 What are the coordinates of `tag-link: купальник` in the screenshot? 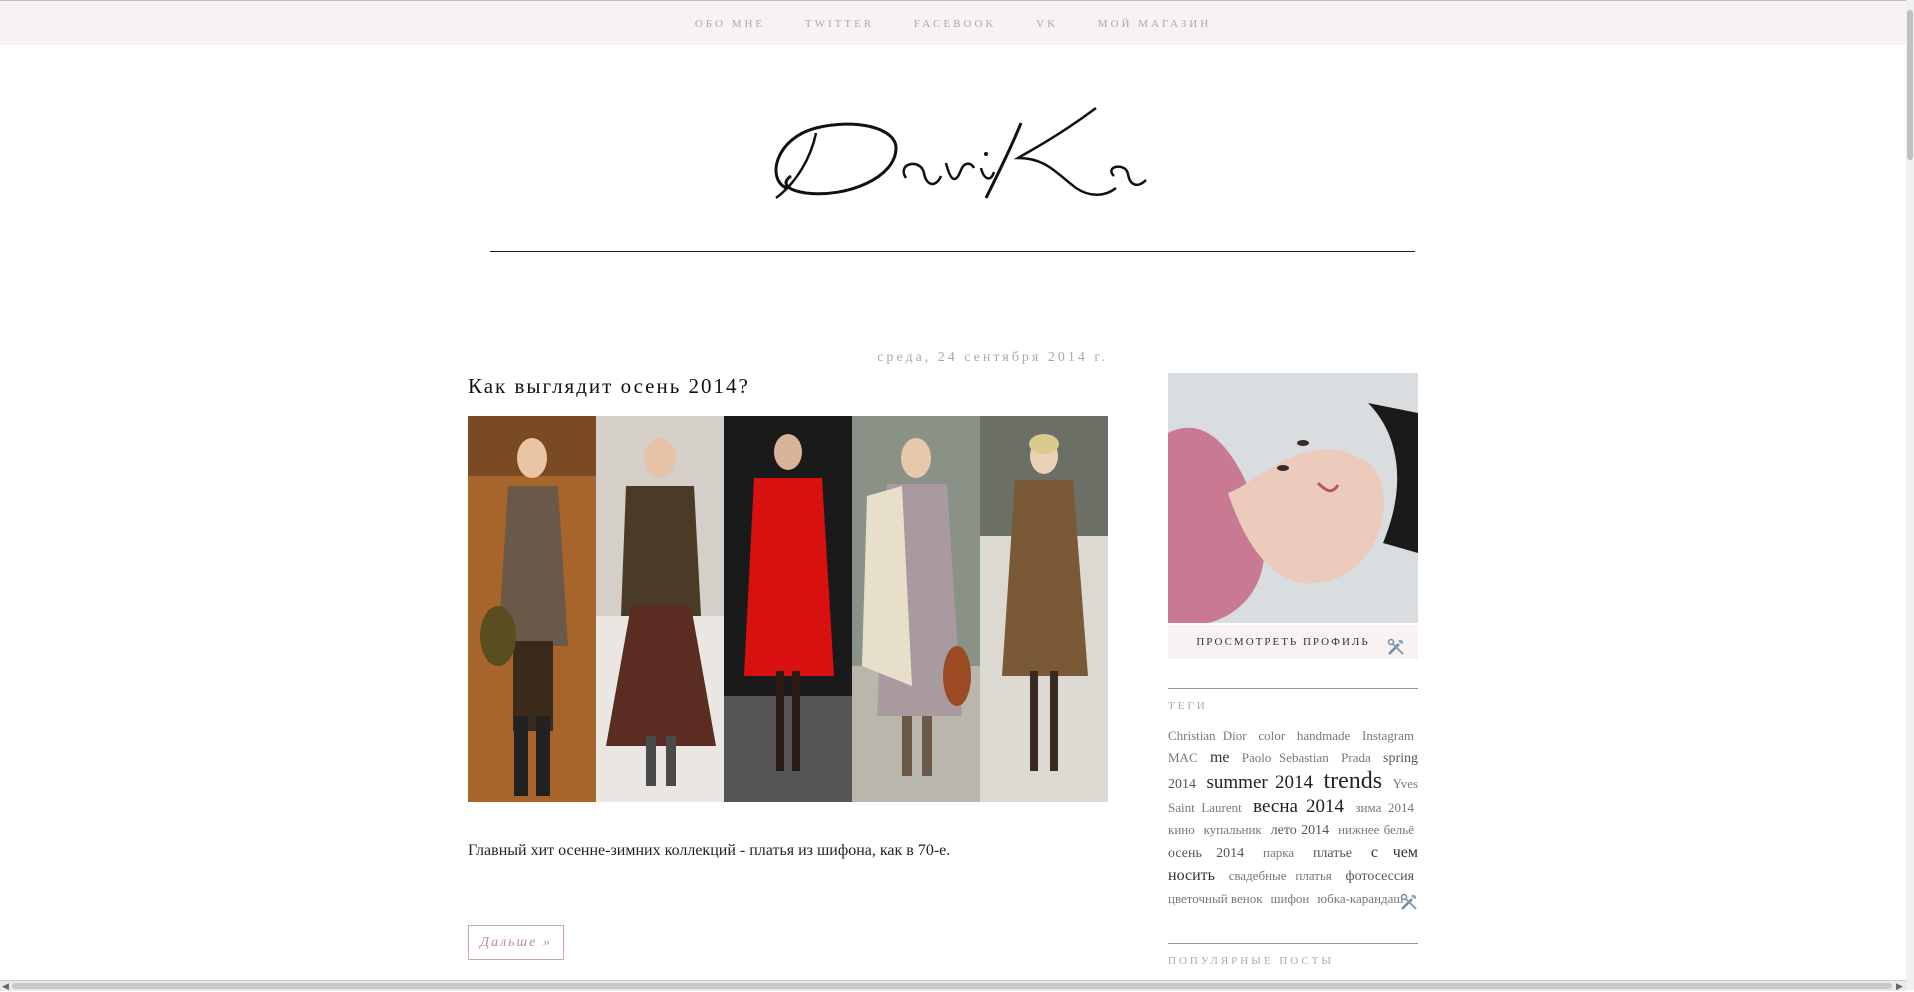 It's located at (1233, 829).